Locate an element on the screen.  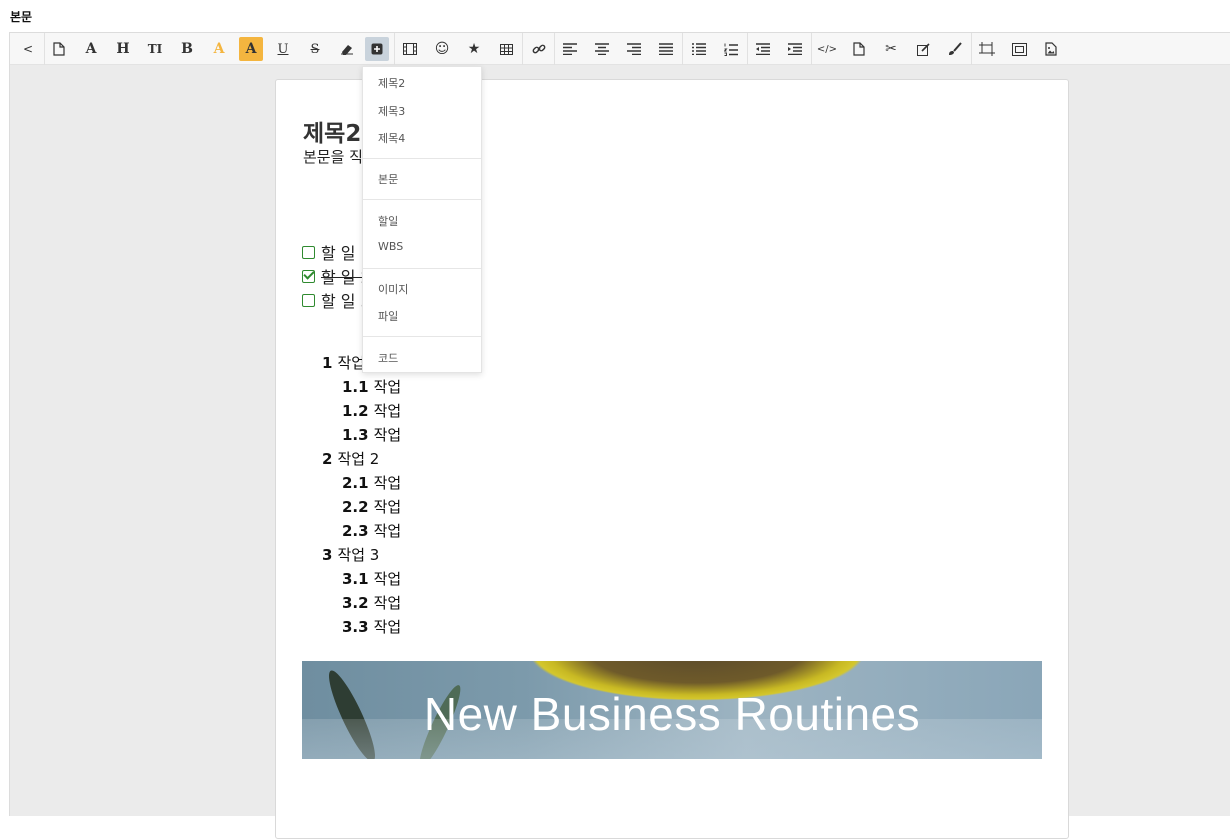
resize-button is located at coordinates (987, 49).